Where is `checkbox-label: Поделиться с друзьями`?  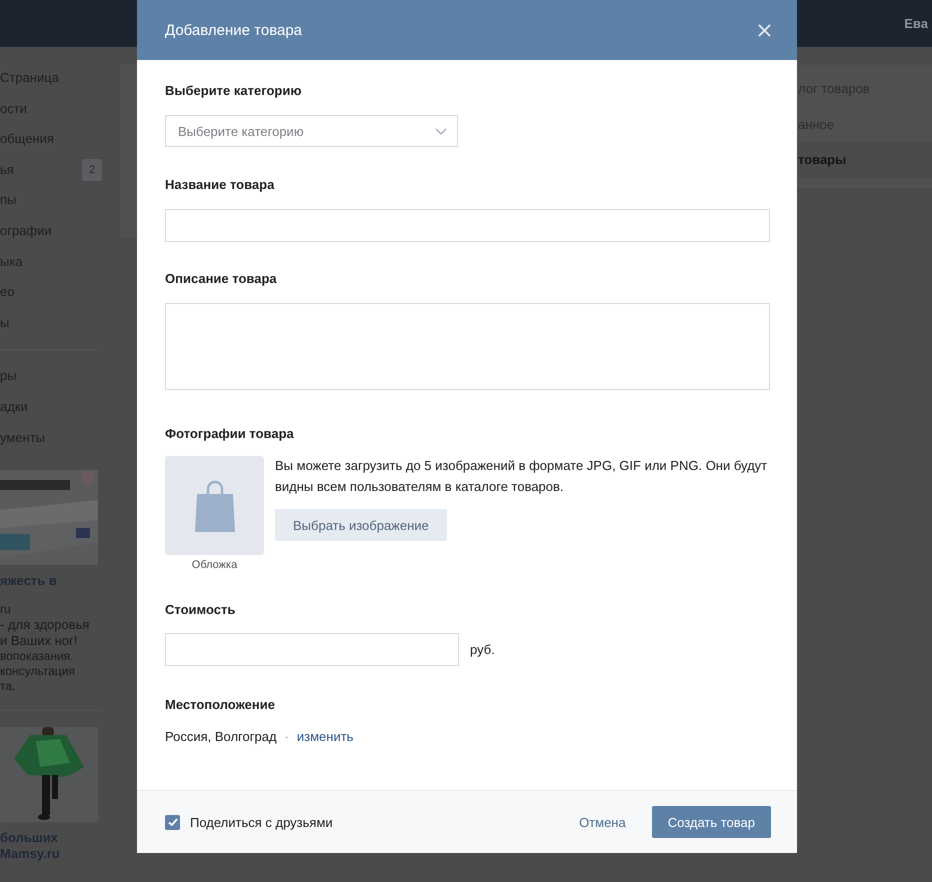 checkbox-label: Поделиться с друзьями is located at coordinates (261, 822).